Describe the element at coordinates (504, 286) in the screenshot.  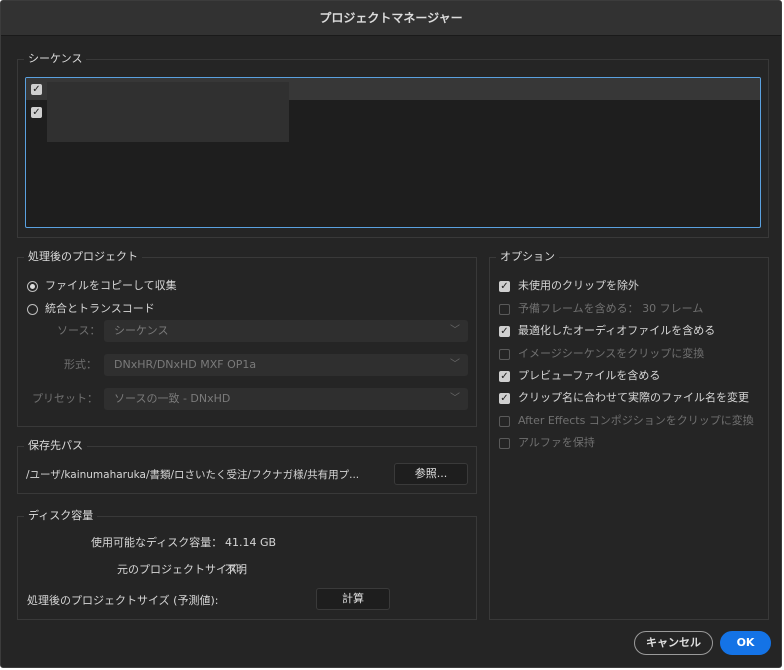
I see `exclude-unused-checkbox: ✓` at that location.